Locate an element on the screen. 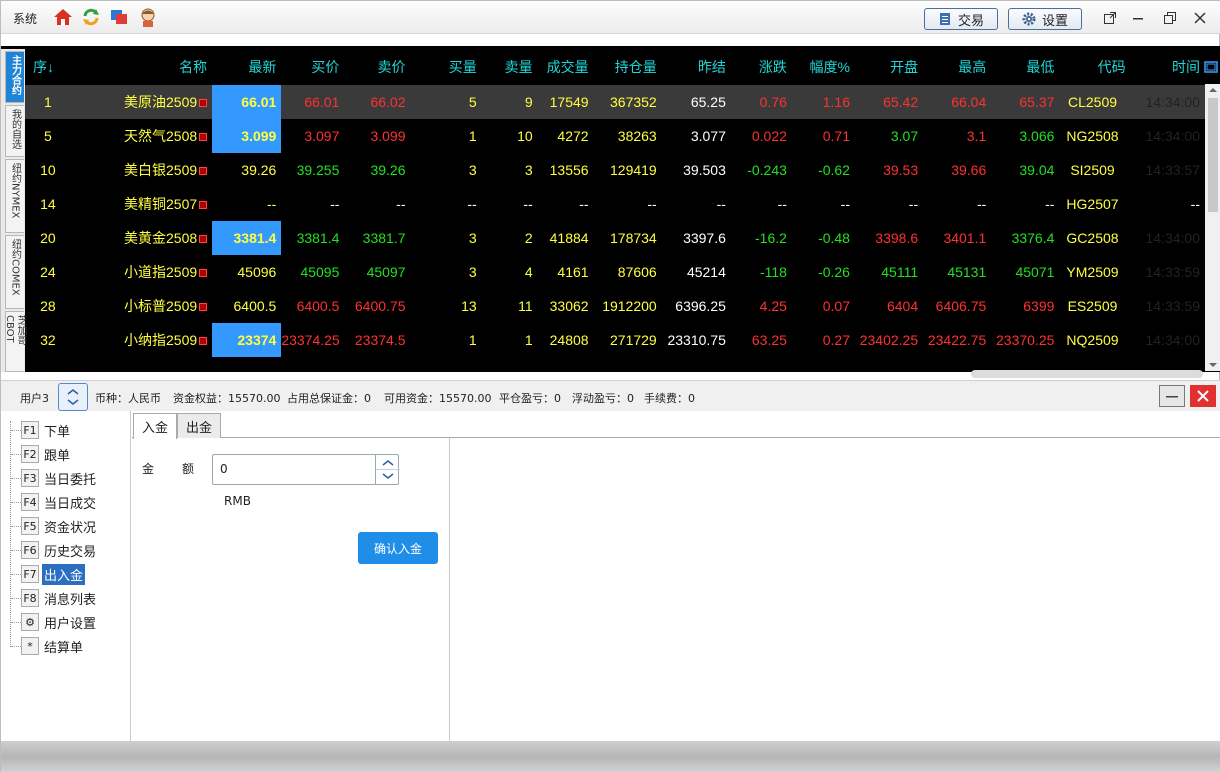  cell-value: -- is located at coordinates (721, 204).